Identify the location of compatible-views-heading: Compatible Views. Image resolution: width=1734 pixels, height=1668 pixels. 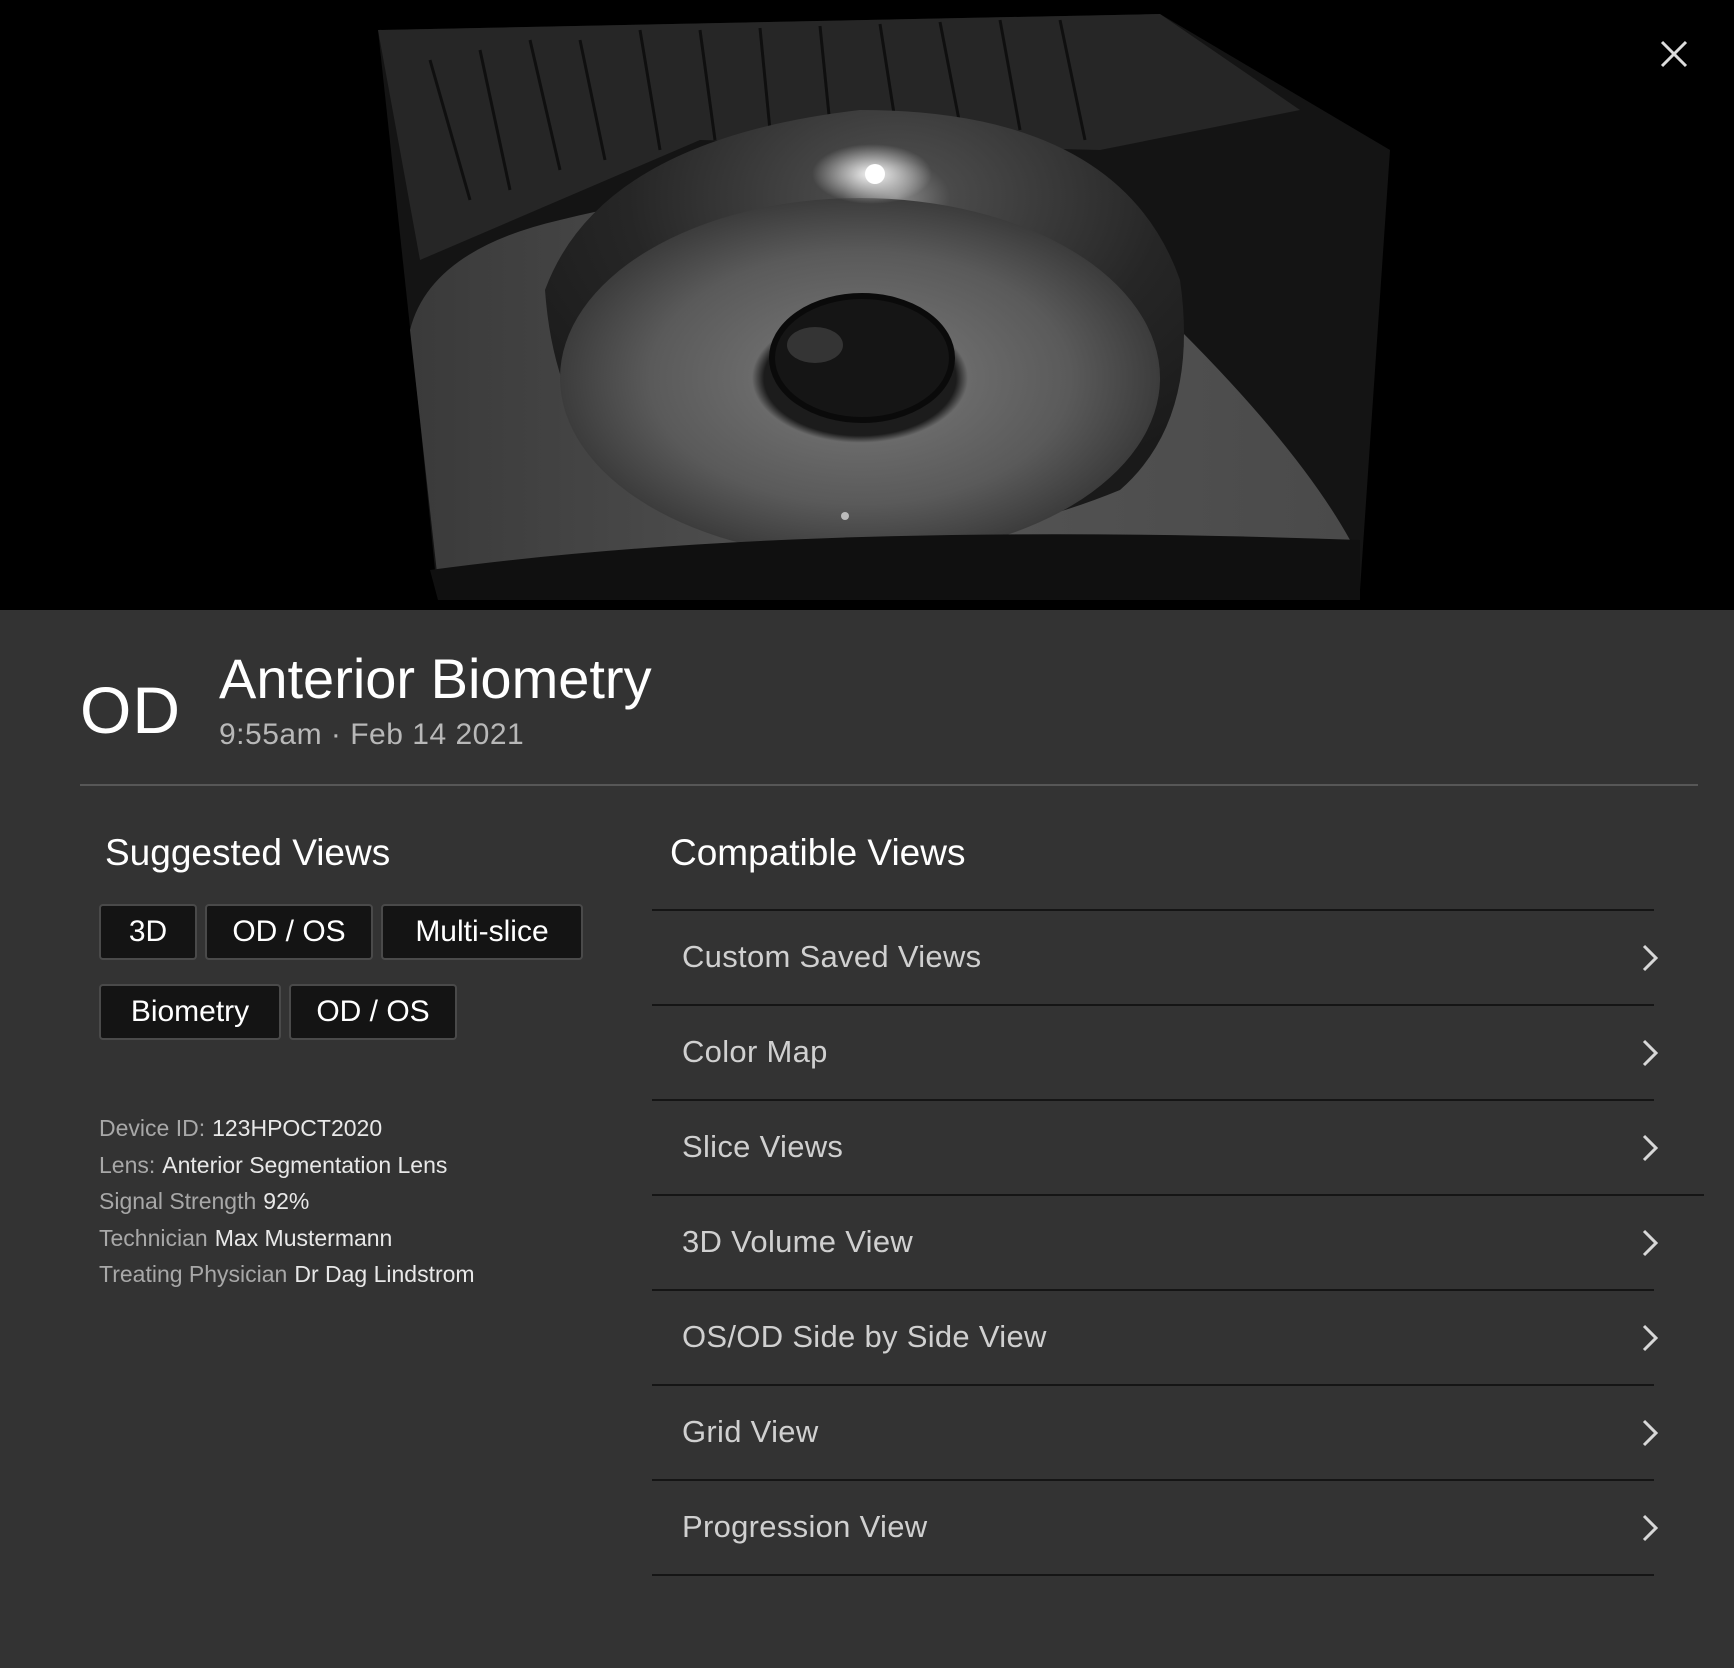
(818, 852).